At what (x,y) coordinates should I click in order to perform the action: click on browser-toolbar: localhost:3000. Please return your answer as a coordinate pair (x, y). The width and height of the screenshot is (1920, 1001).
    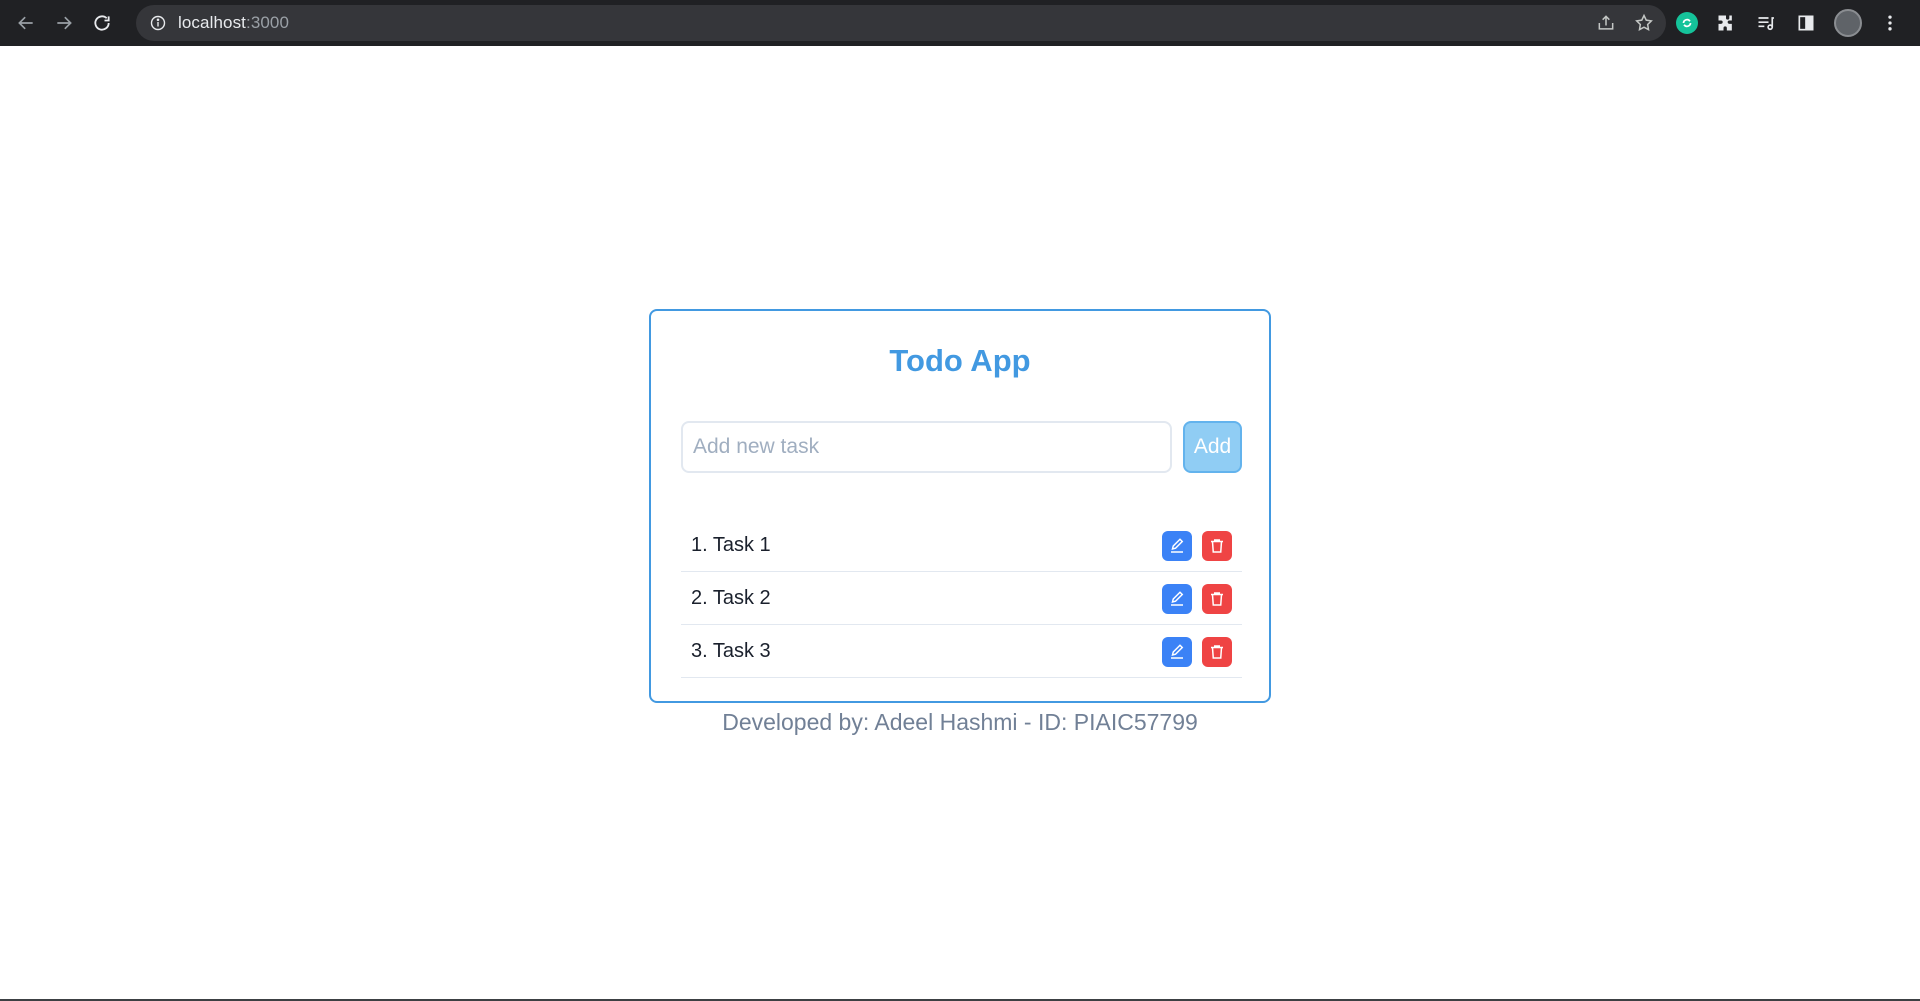
    Looking at the image, I should click on (960, 23).